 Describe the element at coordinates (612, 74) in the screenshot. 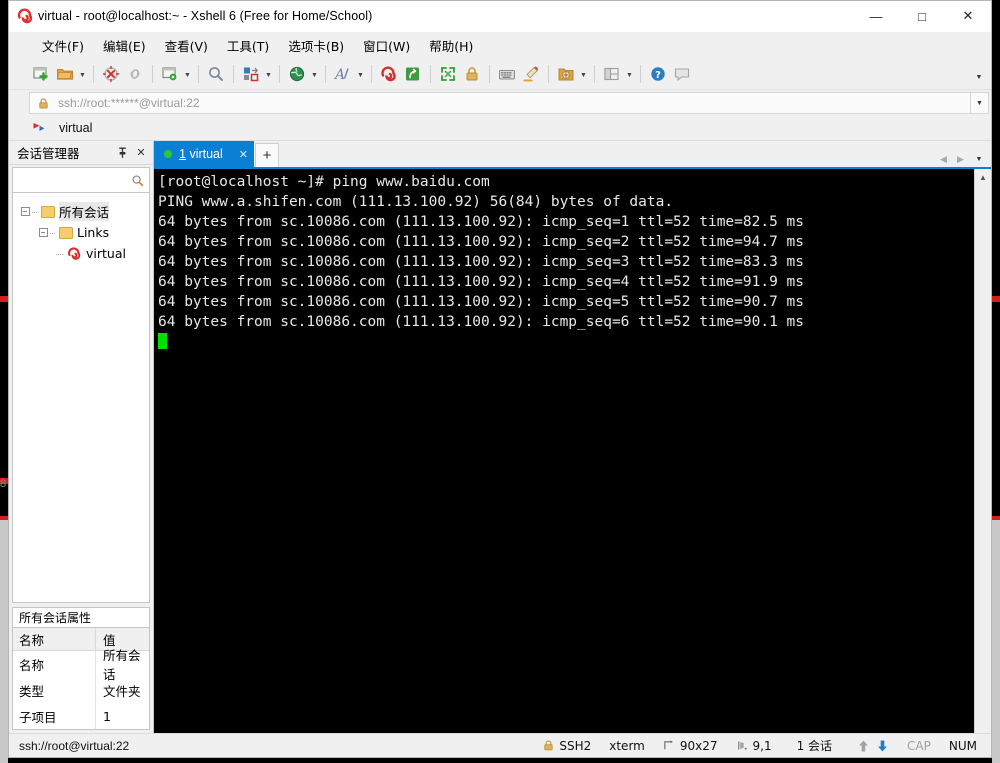

I see `layout-icon` at that location.